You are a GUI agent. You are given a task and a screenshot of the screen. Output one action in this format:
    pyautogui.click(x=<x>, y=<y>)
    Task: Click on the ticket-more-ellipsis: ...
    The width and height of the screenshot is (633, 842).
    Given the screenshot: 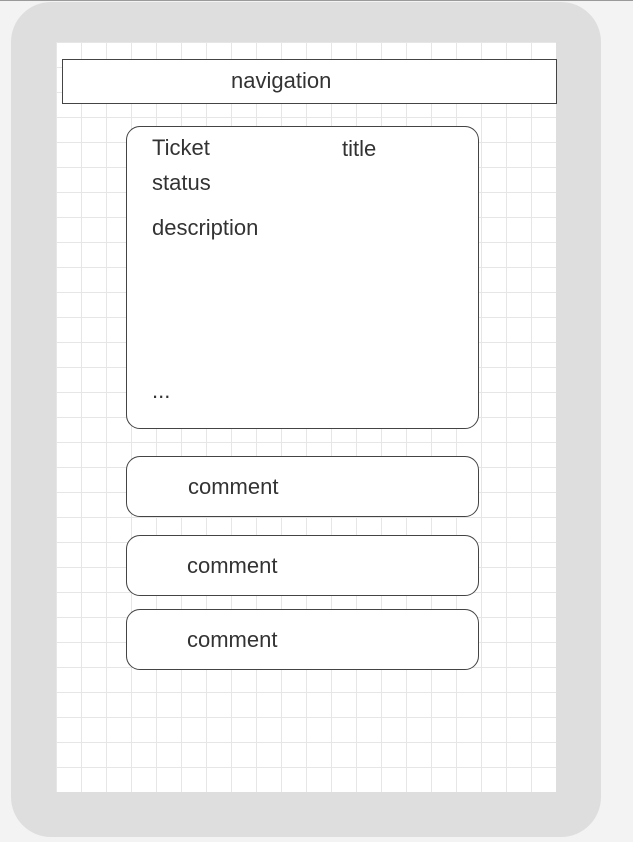 What is the action you would take?
    pyautogui.click(x=161, y=390)
    